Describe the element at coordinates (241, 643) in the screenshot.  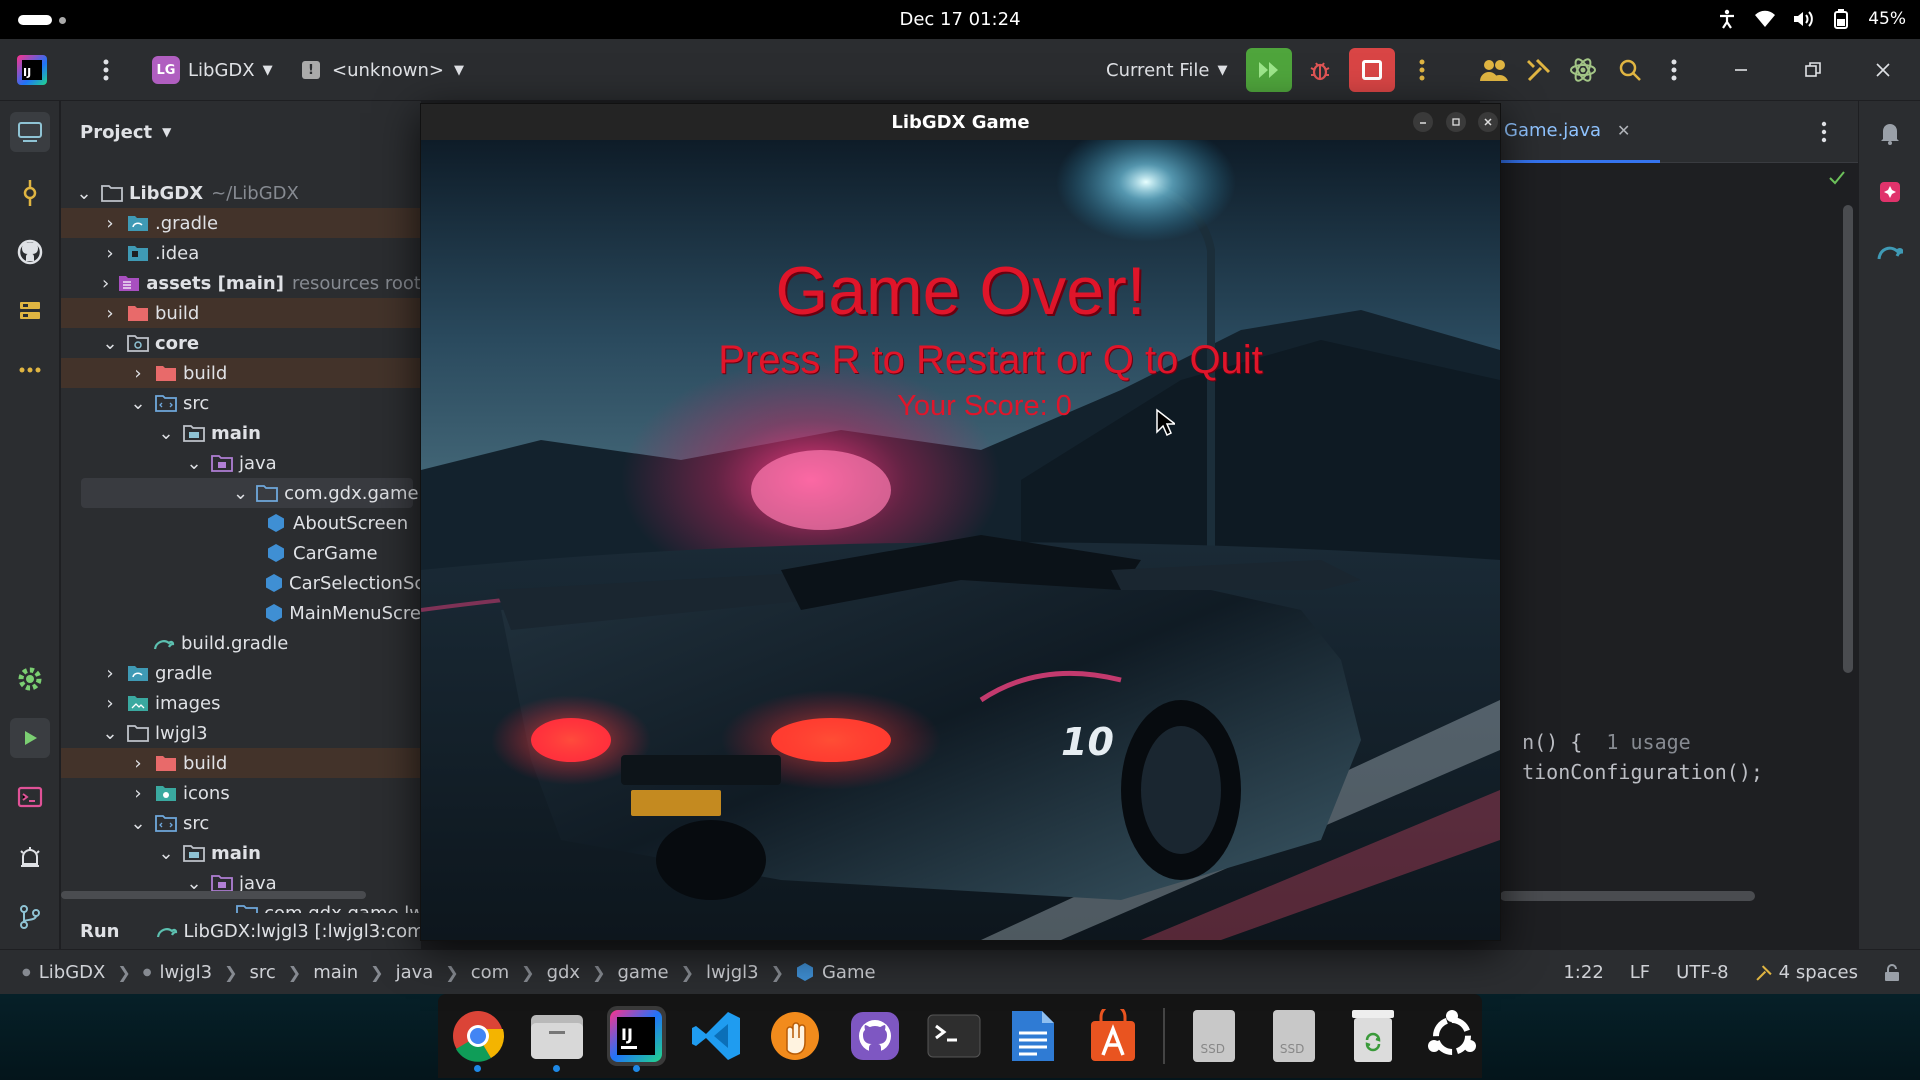
I see `tree-row-build-gradle: build.gradle` at that location.